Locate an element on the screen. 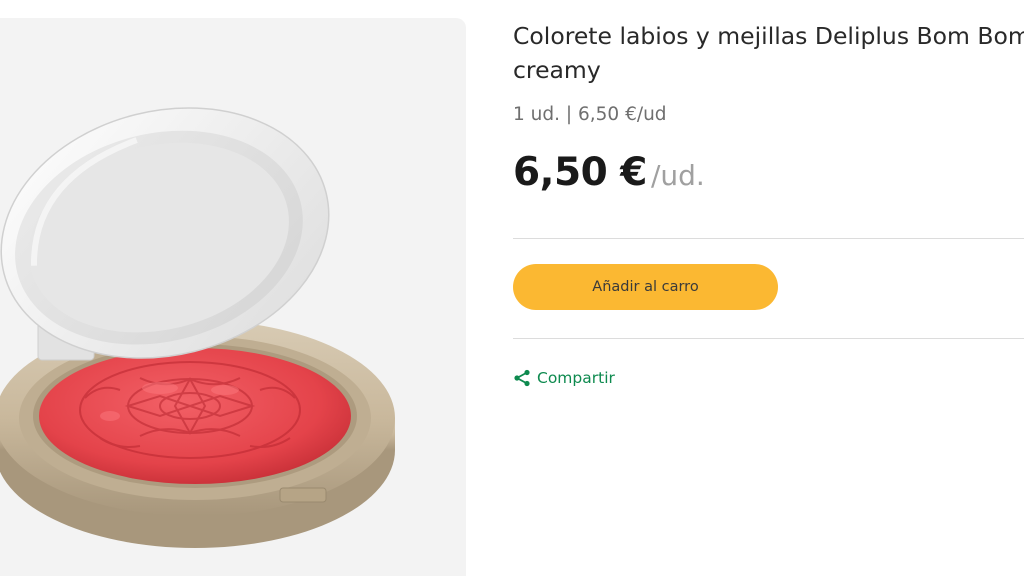 The width and height of the screenshot is (1024, 576). share-link: Compartir is located at coordinates (564, 378).